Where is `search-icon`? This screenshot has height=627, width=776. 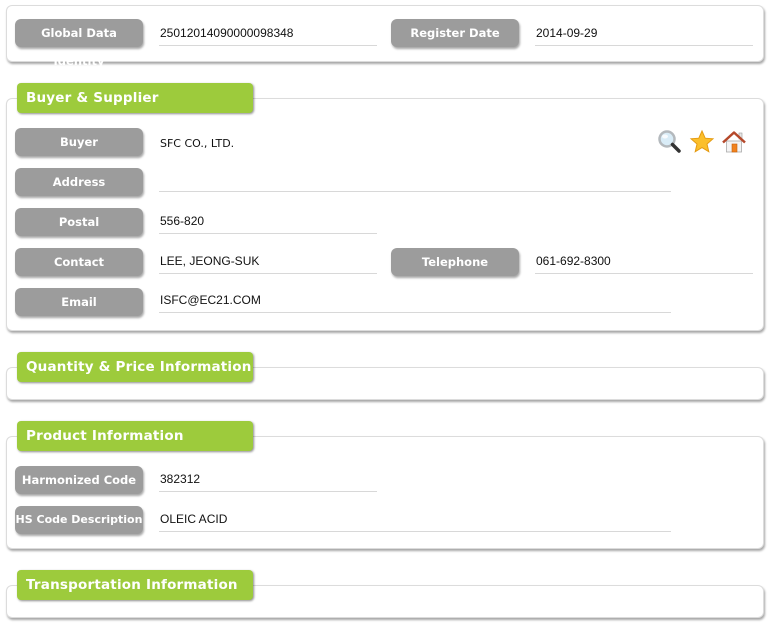 search-icon is located at coordinates (670, 142).